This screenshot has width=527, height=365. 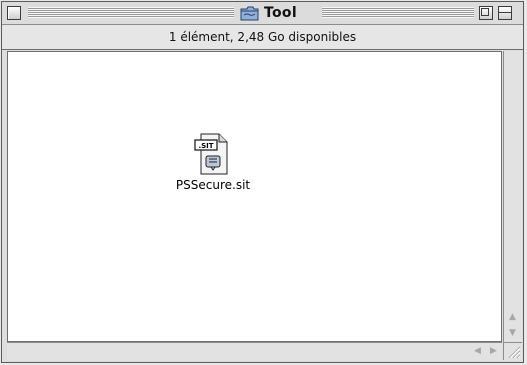 What do you see at coordinates (280, 13) in the screenshot?
I see `window-title: Tool` at bounding box center [280, 13].